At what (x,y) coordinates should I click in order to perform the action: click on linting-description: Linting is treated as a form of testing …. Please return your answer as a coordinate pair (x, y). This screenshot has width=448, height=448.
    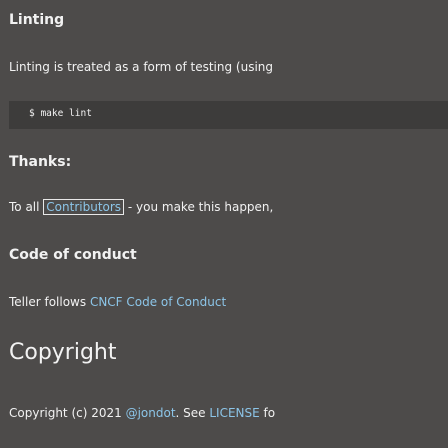
    Looking at the image, I should click on (141, 67).